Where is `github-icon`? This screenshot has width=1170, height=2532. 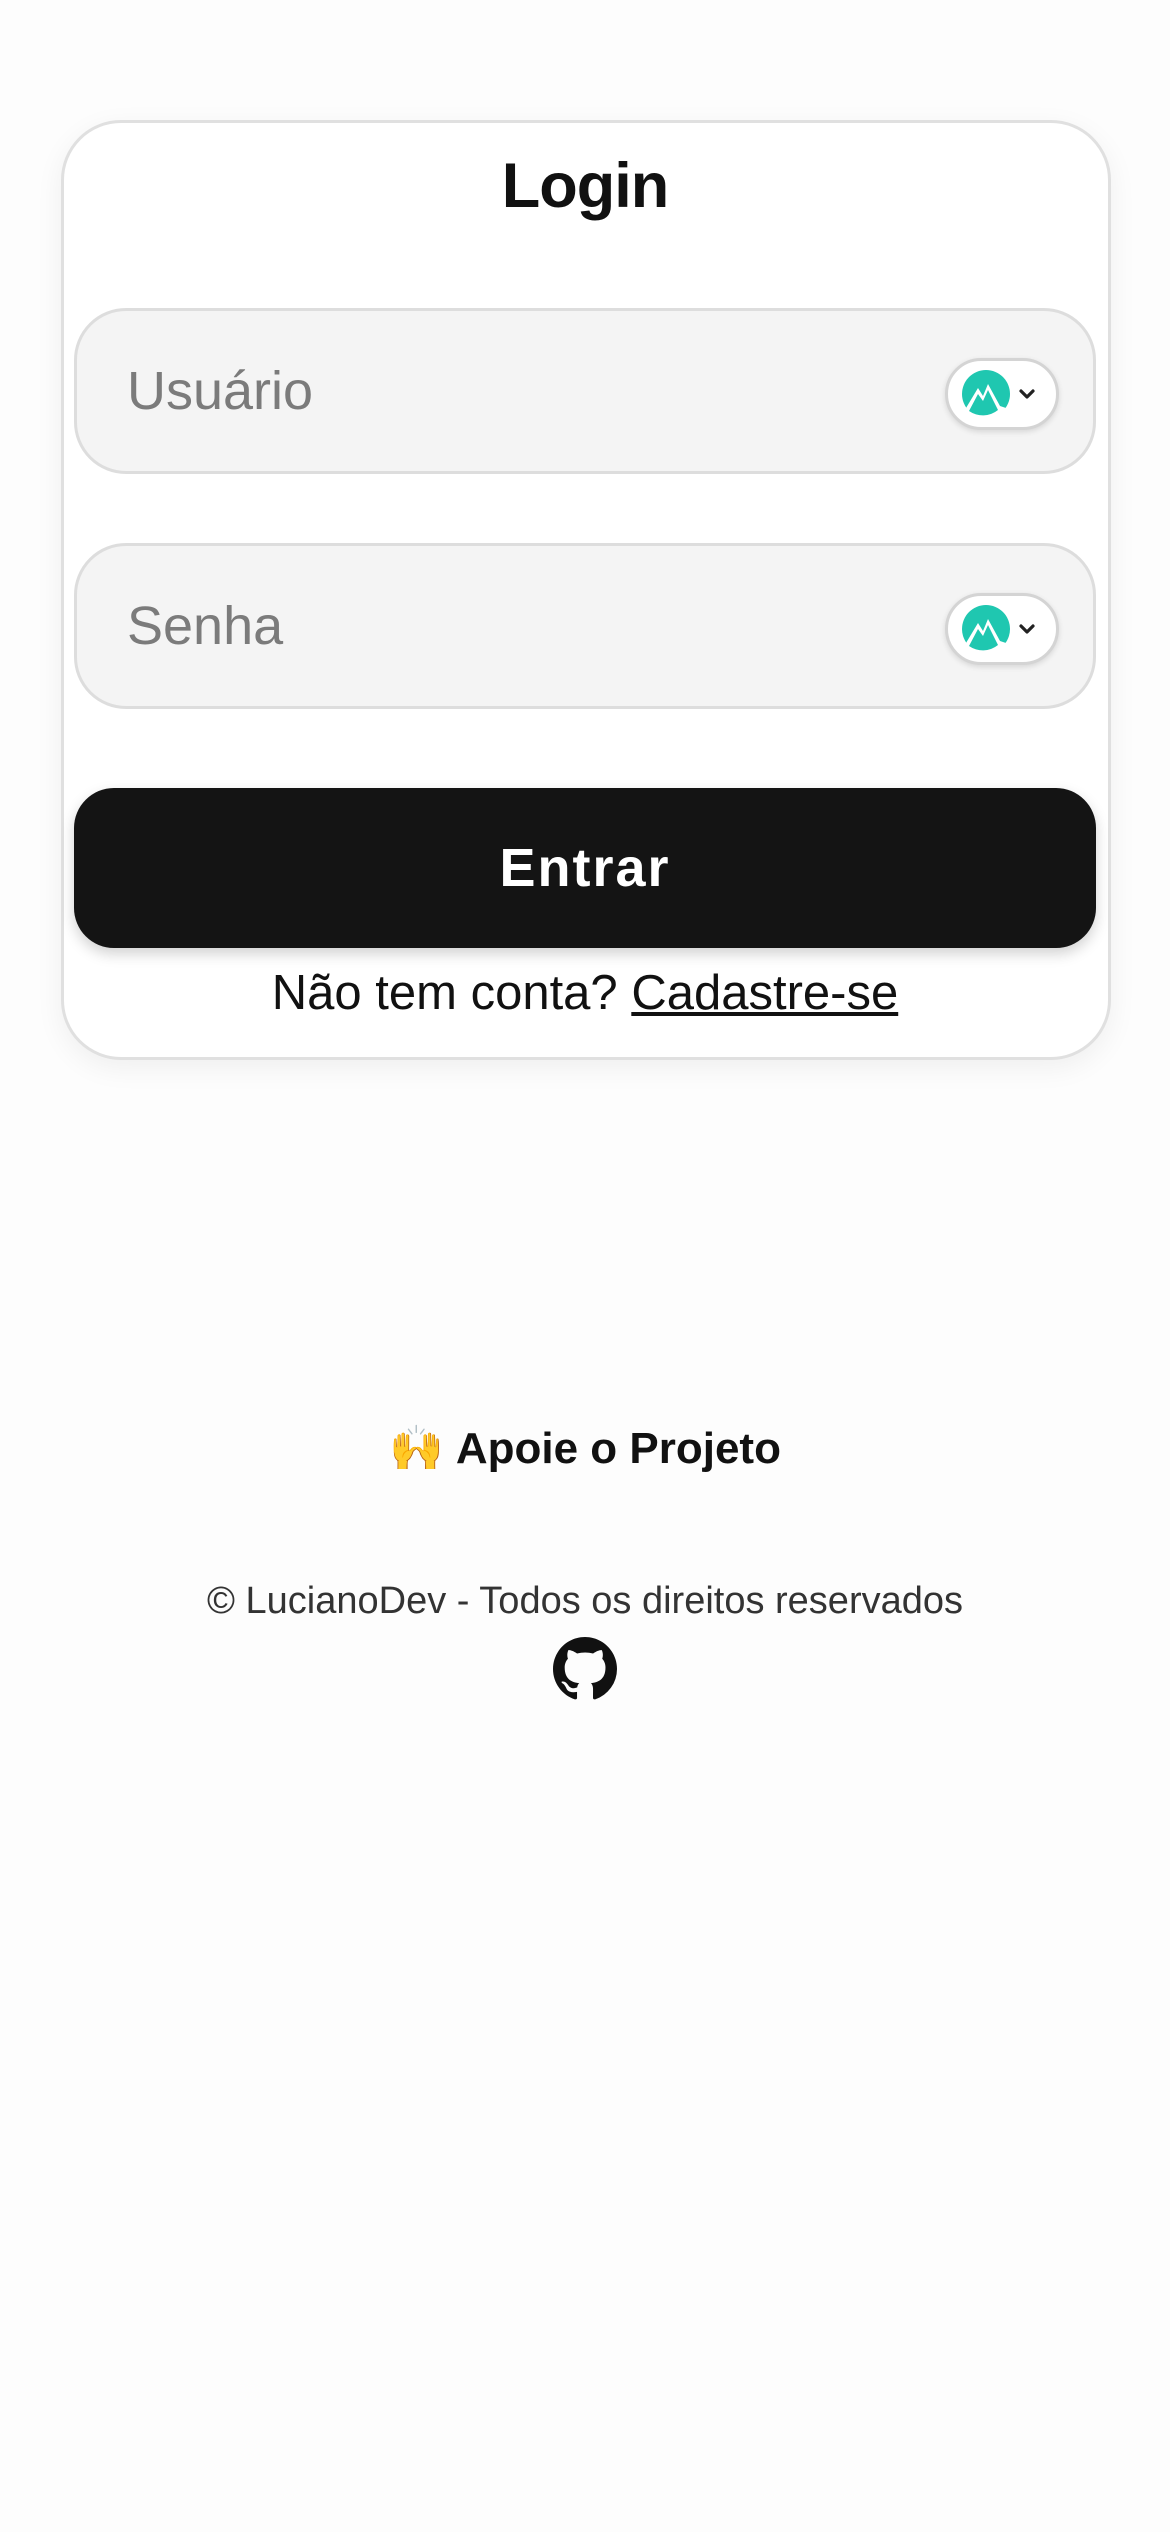
github-icon is located at coordinates (585, 1668).